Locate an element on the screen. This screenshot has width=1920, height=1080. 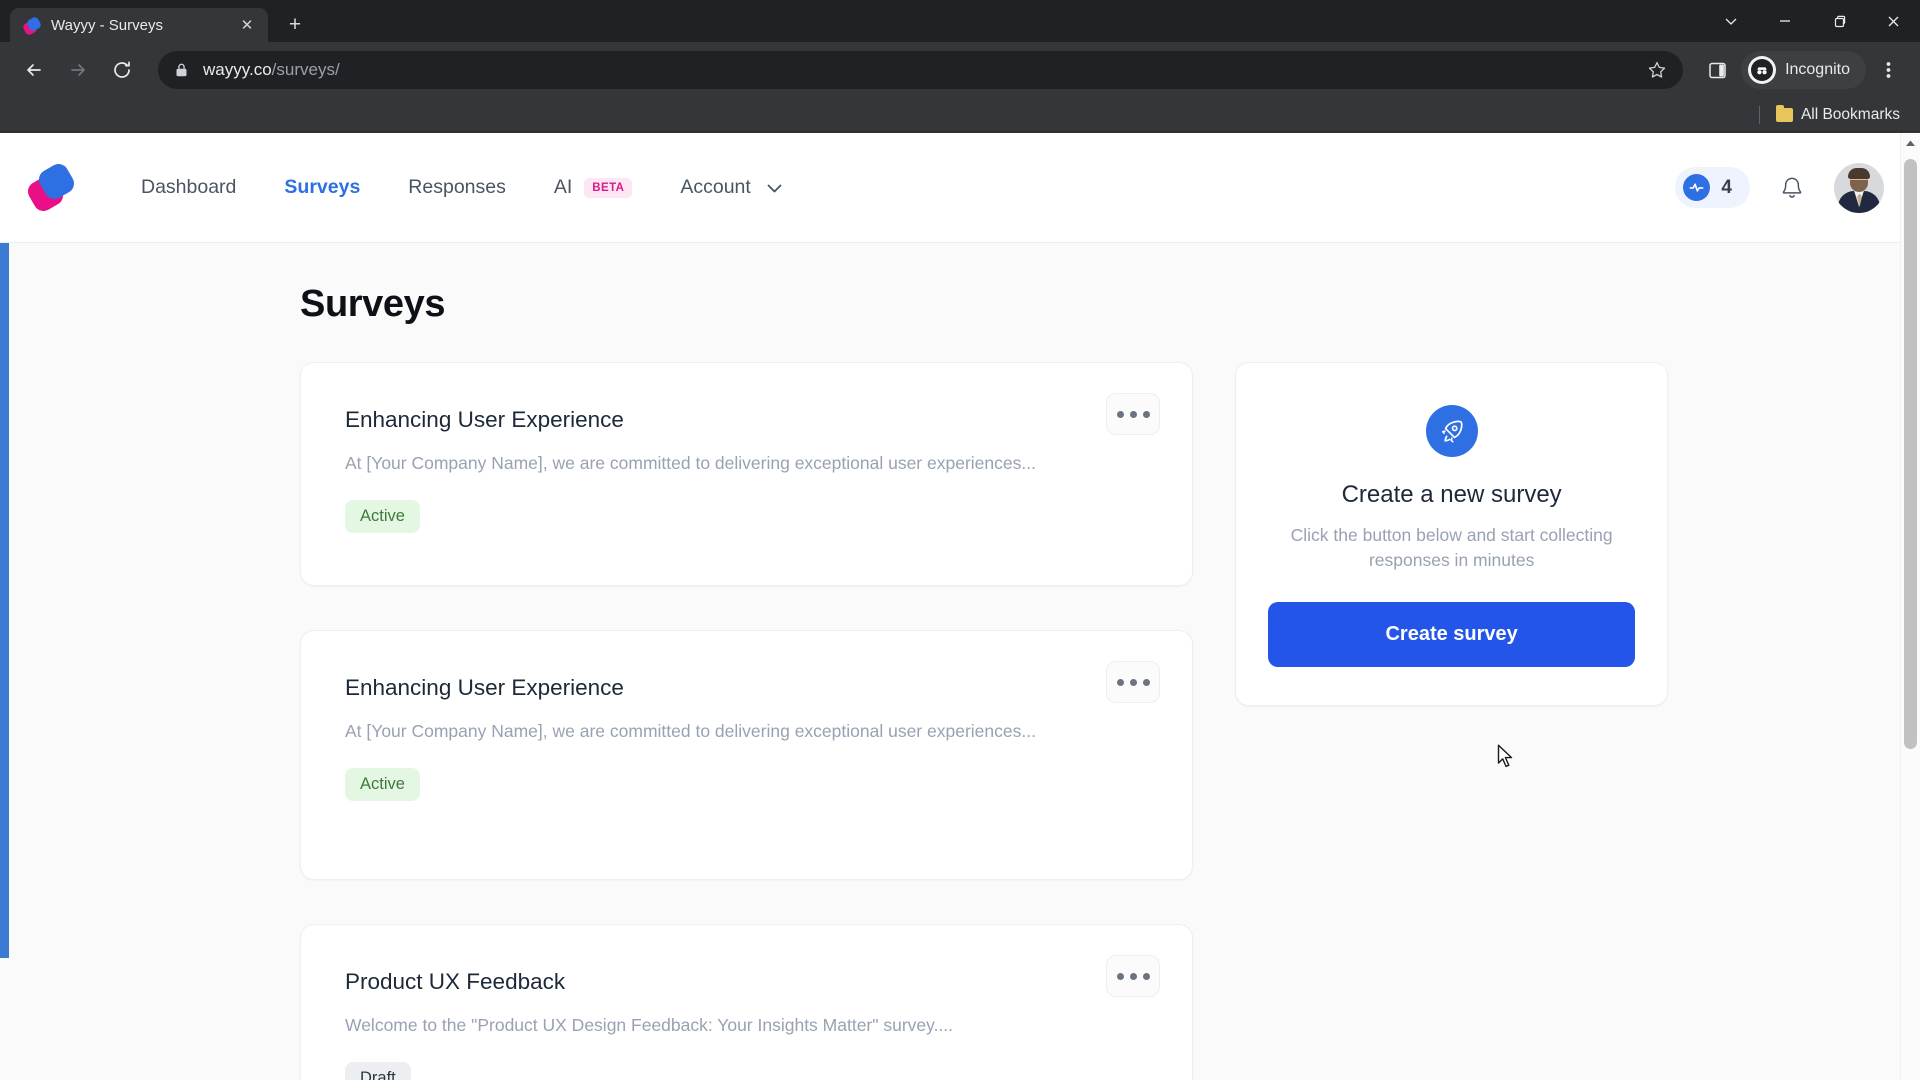
mouse-cursor is located at coordinates (1507, 760).